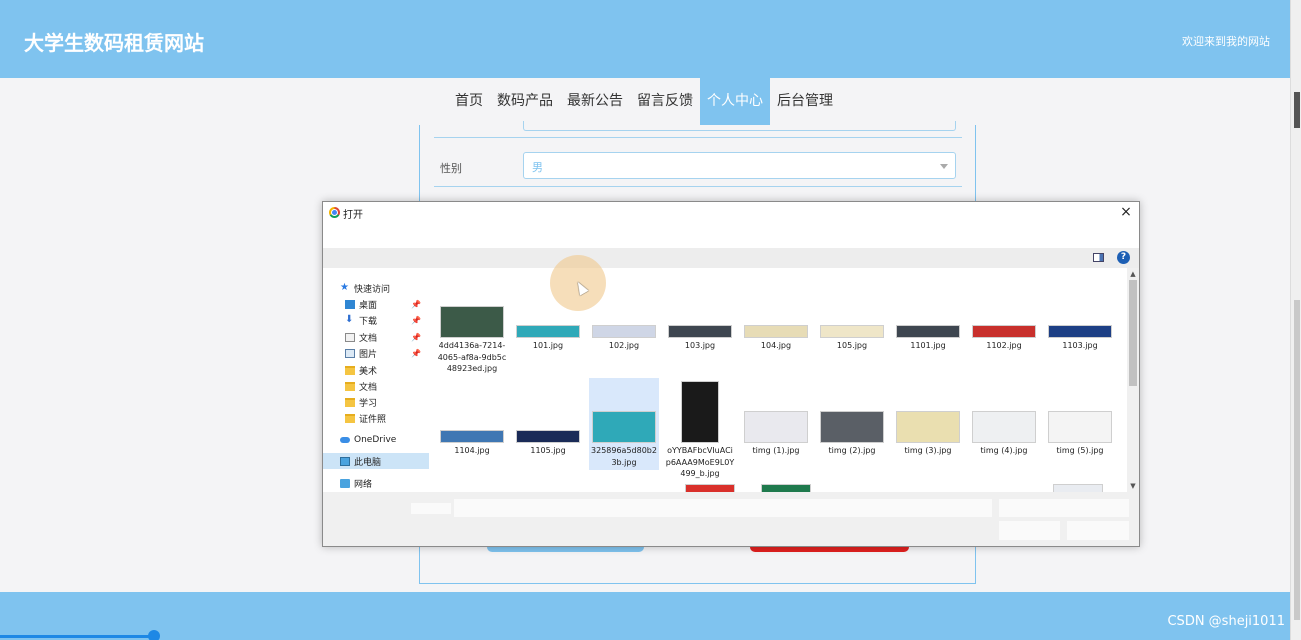  Describe the element at coordinates (595, 101) in the screenshot. I see `nav-announcements: 最新公告` at that location.